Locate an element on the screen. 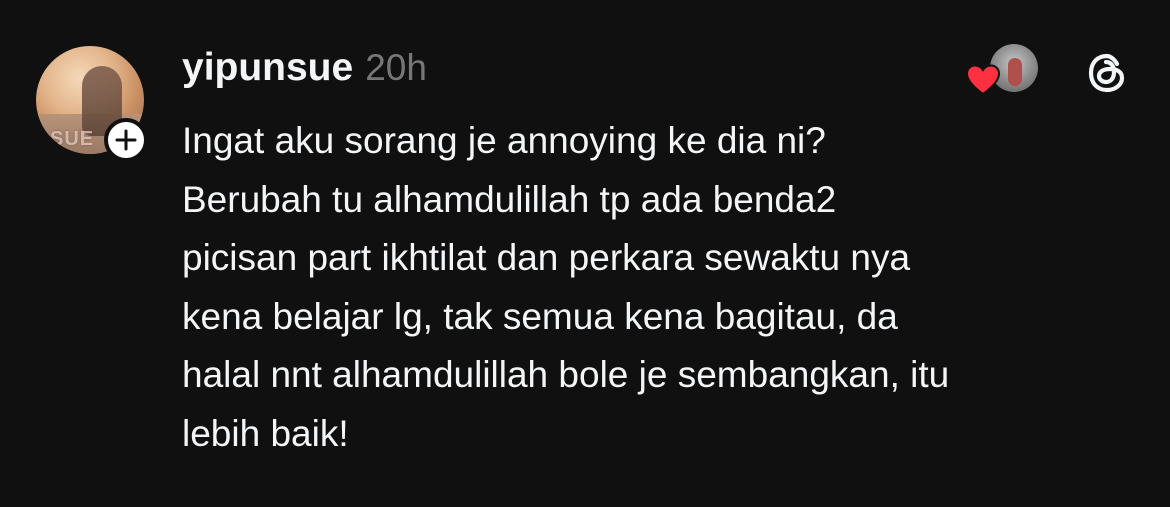  heart-icon is located at coordinates (983, 80).